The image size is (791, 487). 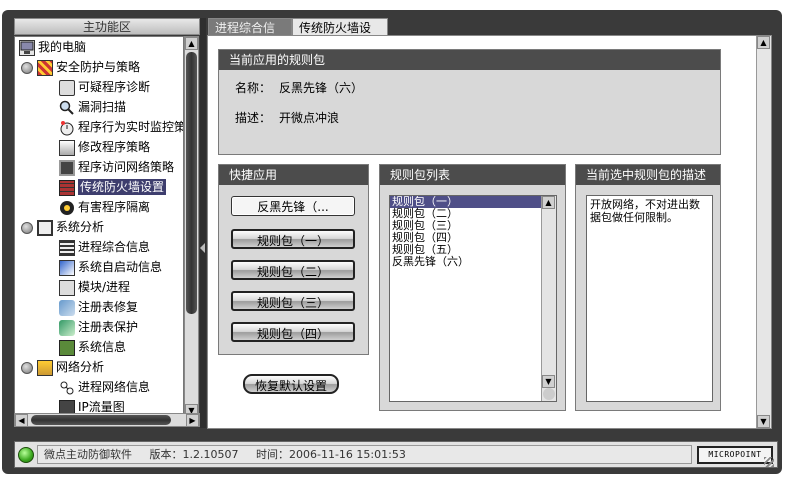 What do you see at coordinates (192, 420) in the screenshot?
I see `scroll-right-icon: ▶` at bounding box center [192, 420].